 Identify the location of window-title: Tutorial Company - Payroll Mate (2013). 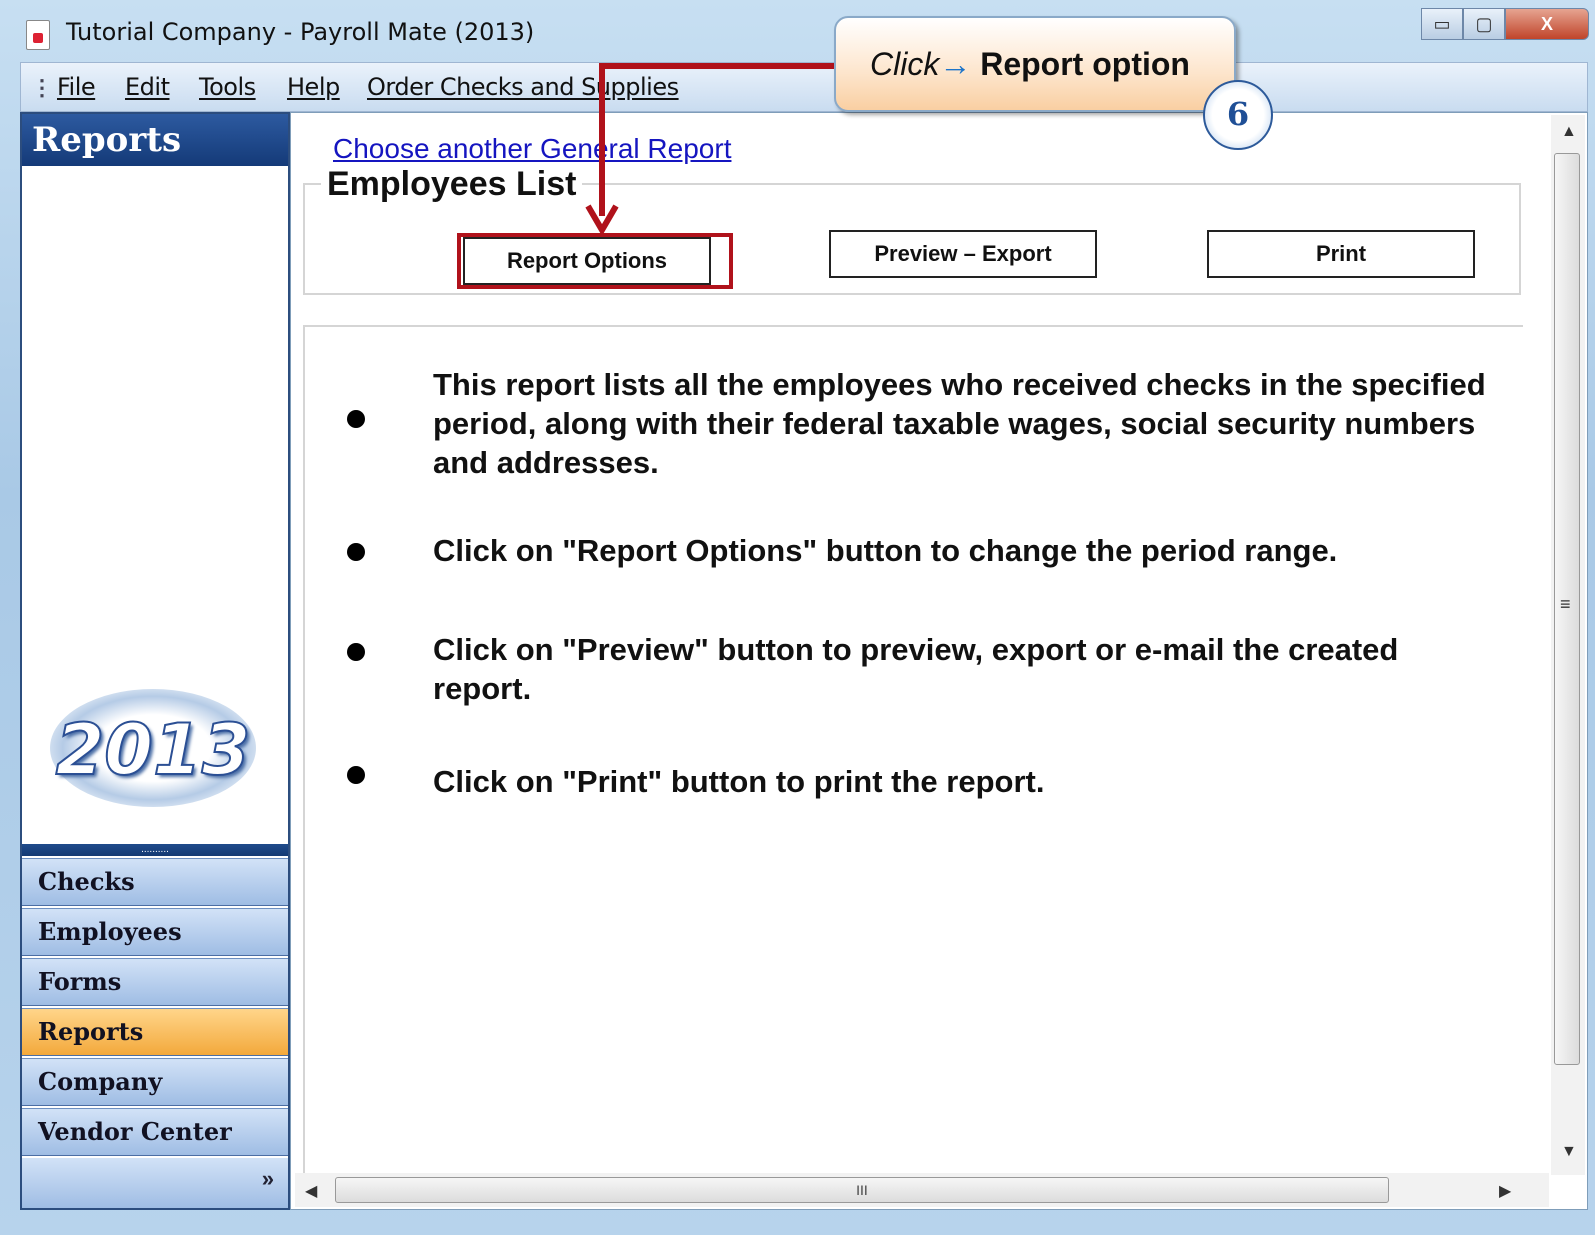
(300, 32).